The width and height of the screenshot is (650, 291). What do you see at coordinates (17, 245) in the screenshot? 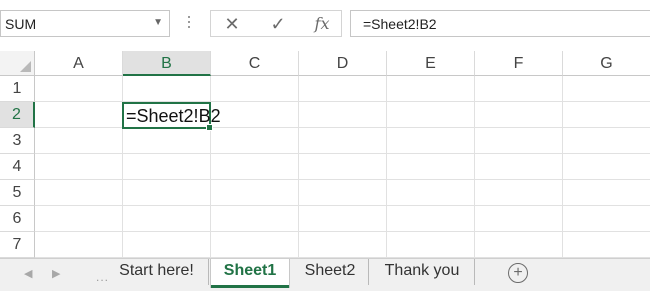
I see `row-header-7: 7` at bounding box center [17, 245].